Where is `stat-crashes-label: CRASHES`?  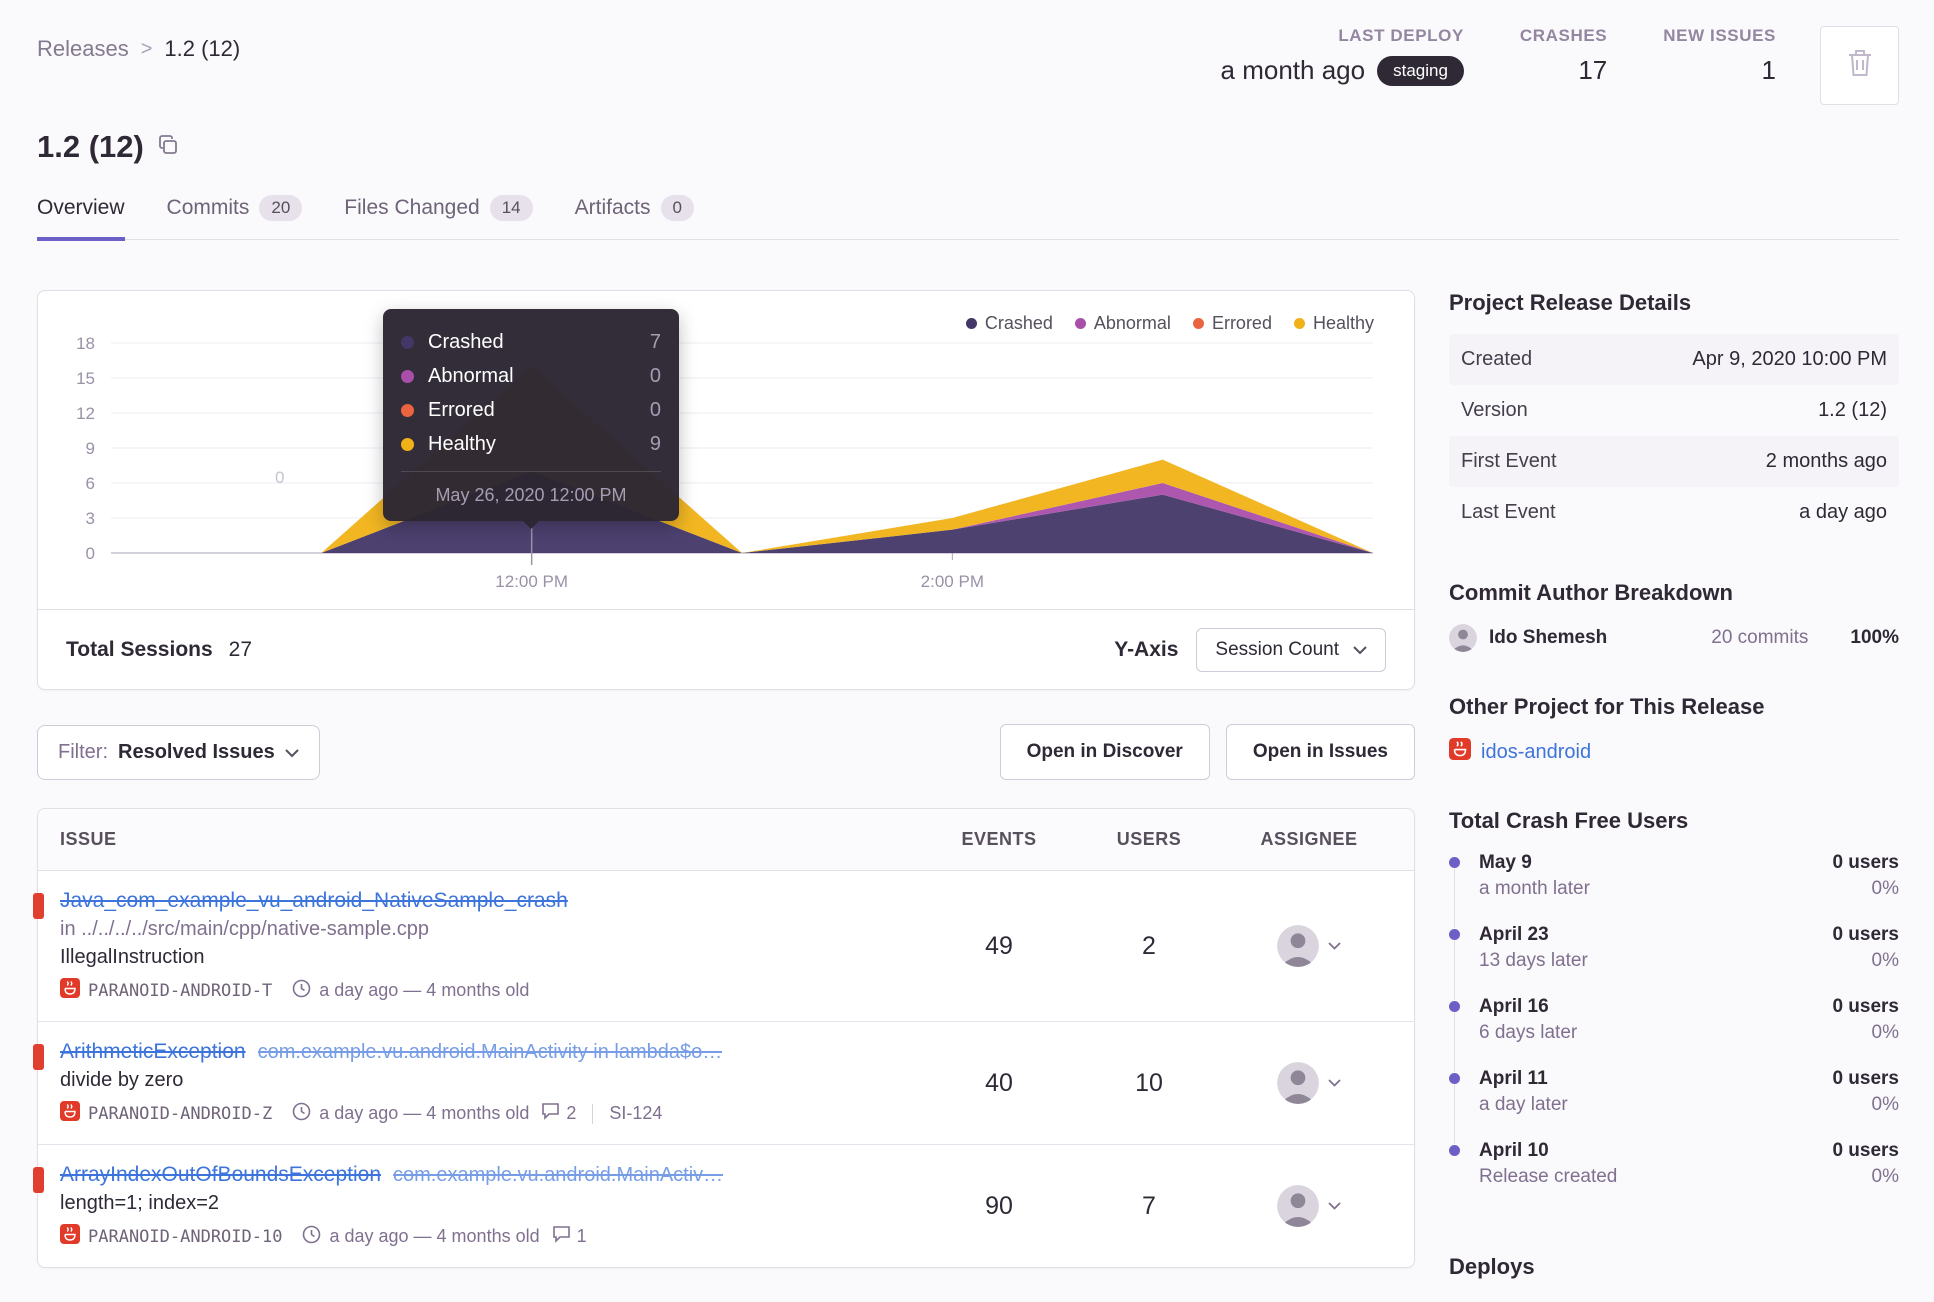 stat-crashes-label: CRASHES is located at coordinates (1563, 35).